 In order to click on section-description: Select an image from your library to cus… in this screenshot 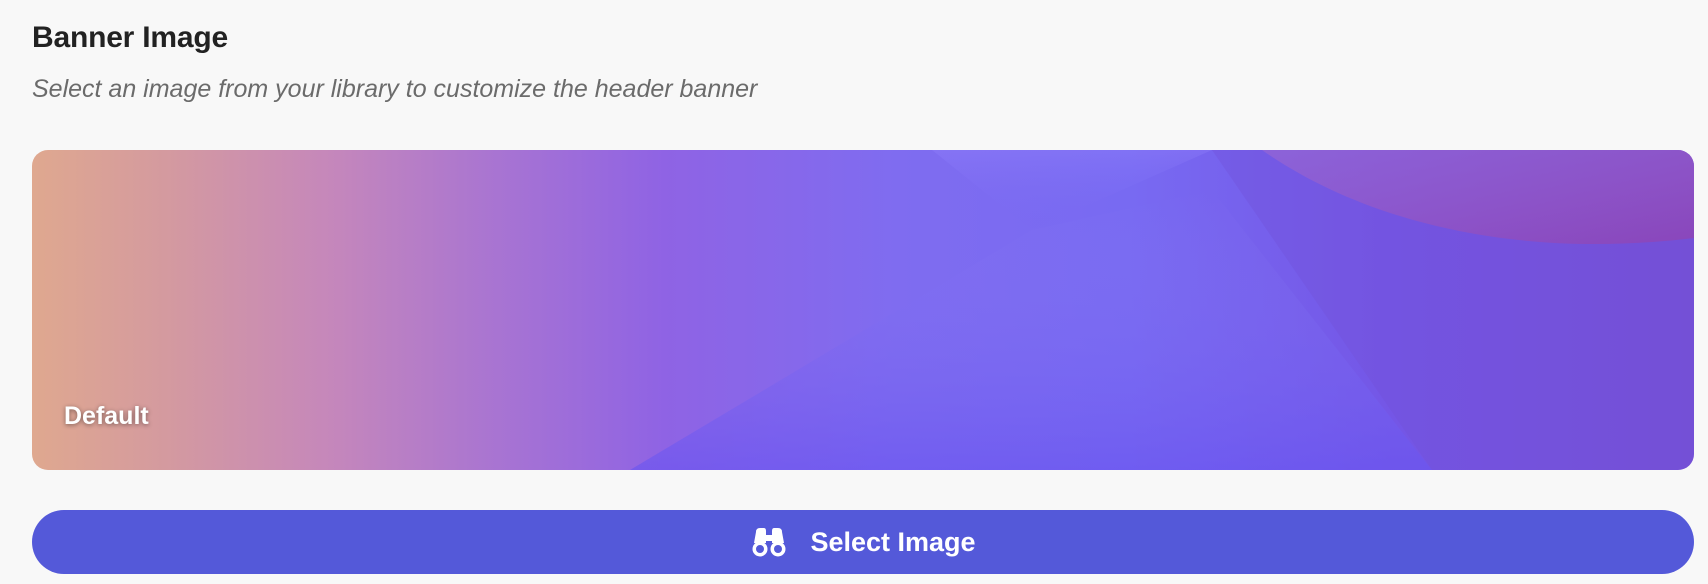, I will do `click(395, 89)`.